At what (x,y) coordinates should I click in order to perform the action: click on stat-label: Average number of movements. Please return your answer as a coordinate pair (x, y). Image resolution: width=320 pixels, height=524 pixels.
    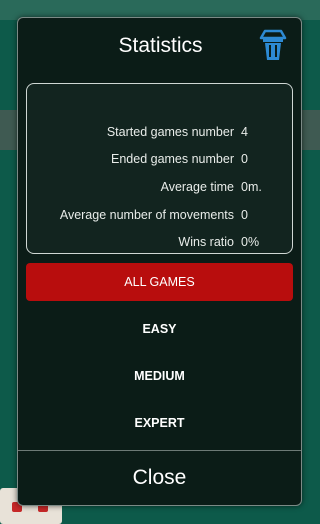
    Looking at the image, I should click on (146, 215).